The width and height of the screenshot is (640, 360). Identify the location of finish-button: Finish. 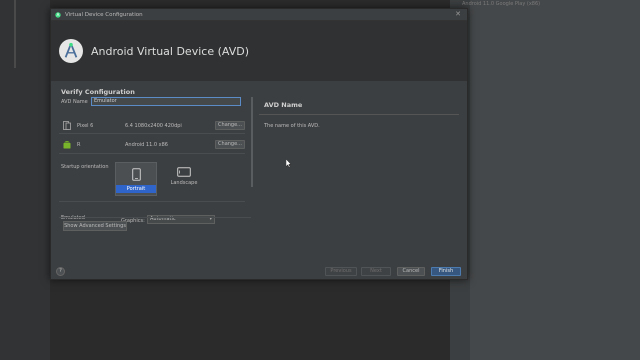
(446, 271).